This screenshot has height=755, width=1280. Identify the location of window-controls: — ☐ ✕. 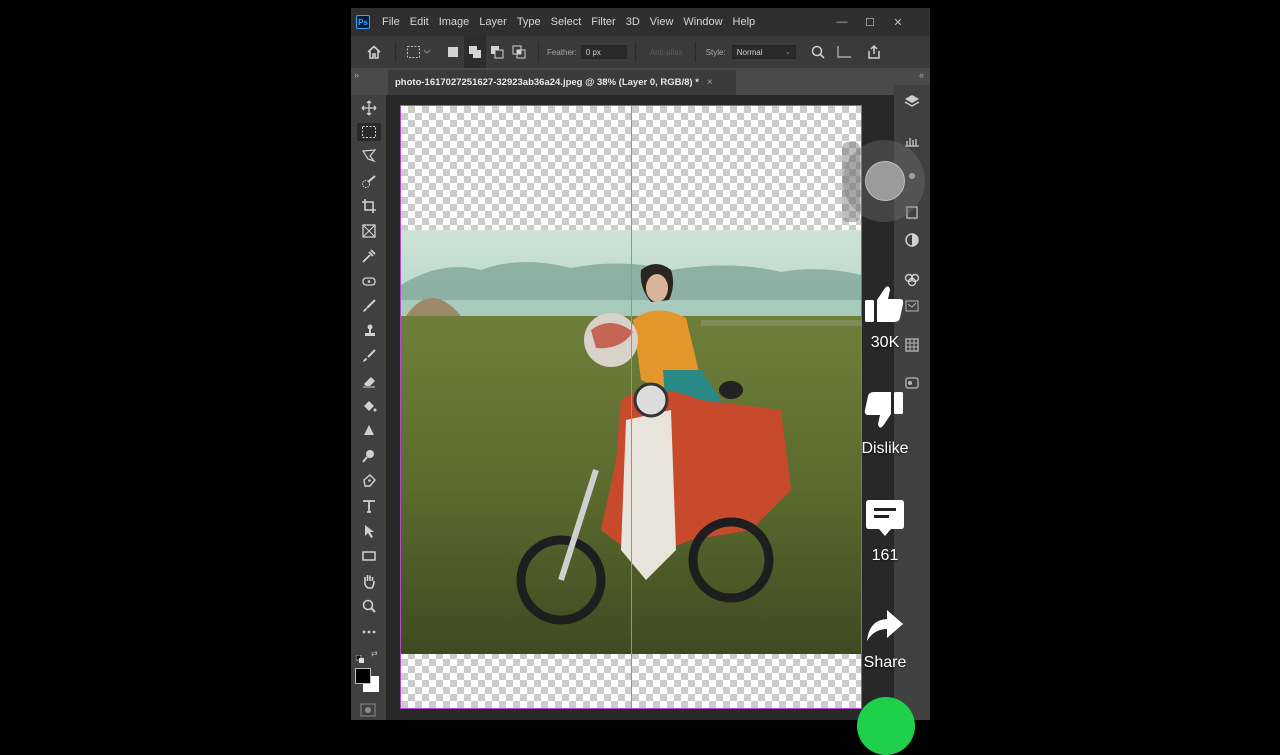
(870, 22).